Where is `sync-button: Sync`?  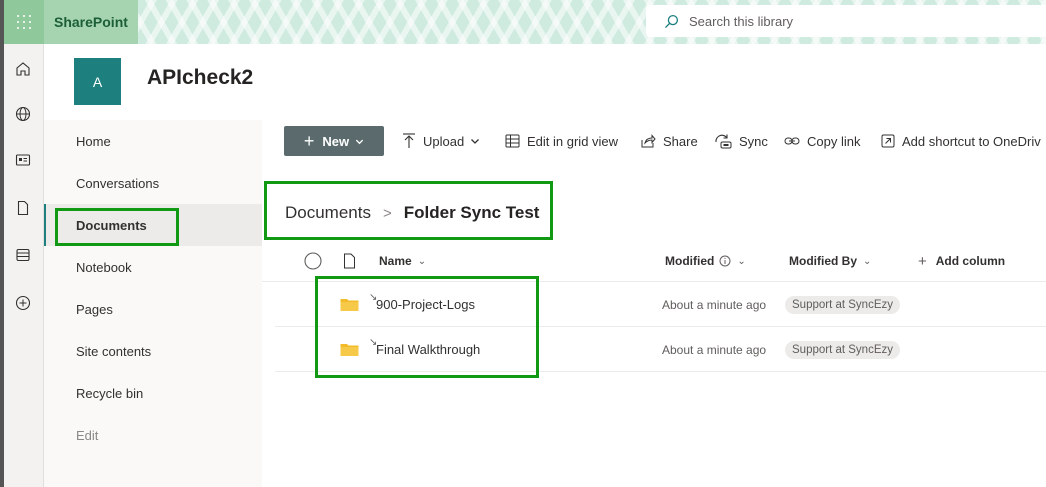
sync-button: Sync is located at coordinates (741, 141).